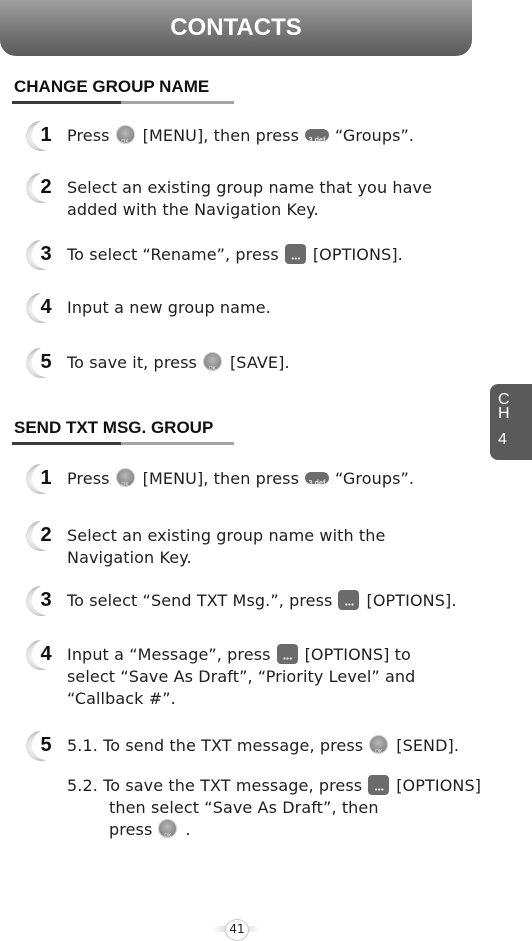 The width and height of the screenshot is (532, 941). I want to click on header-title: CONTACTS, so click(236, 27).